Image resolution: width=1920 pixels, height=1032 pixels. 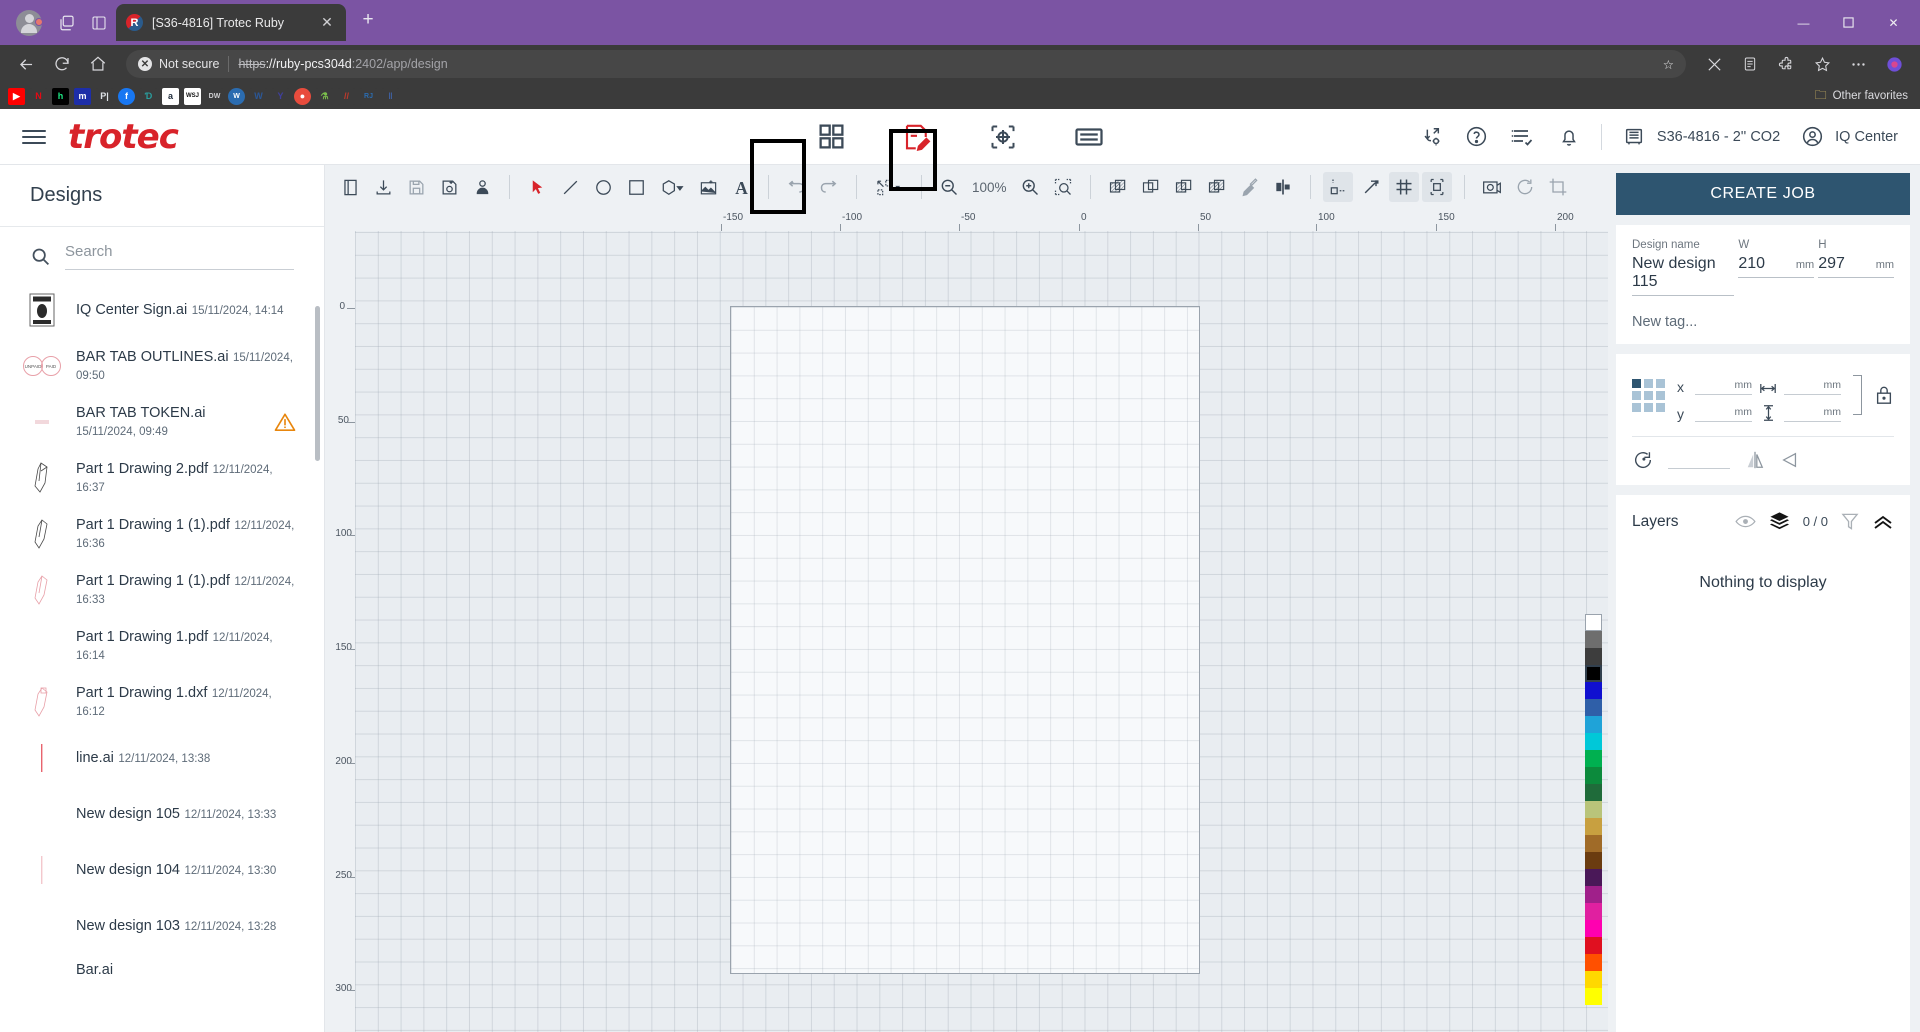 What do you see at coordinates (1755, 460) in the screenshot?
I see `flip-horizontal-icon` at bounding box center [1755, 460].